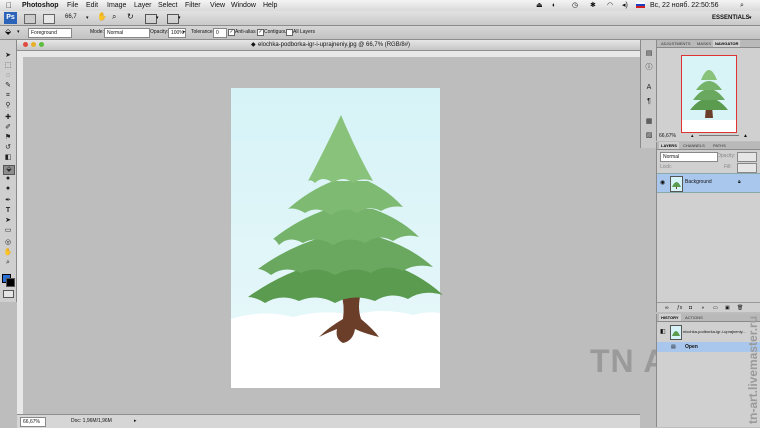 This screenshot has width=760, height=428. What do you see at coordinates (8, 294) in the screenshot?
I see `quick-mask-icon` at bounding box center [8, 294].